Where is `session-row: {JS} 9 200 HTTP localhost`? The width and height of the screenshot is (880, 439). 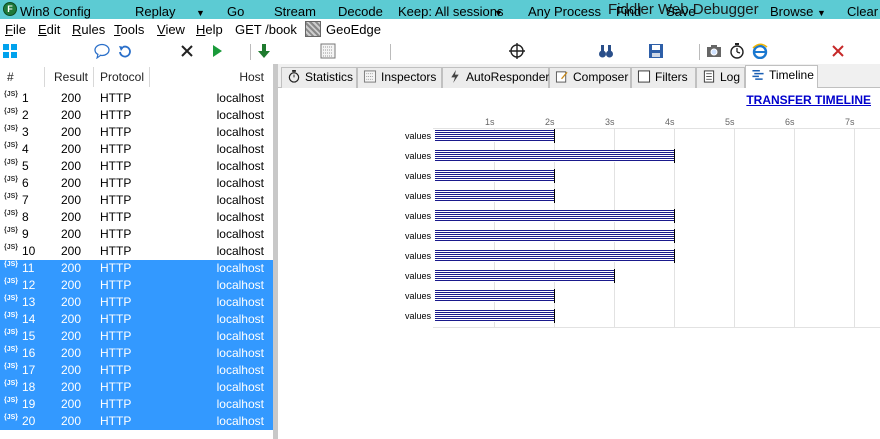
session-row: {JS} 9 200 HTTP localhost is located at coordinates (136, 234).